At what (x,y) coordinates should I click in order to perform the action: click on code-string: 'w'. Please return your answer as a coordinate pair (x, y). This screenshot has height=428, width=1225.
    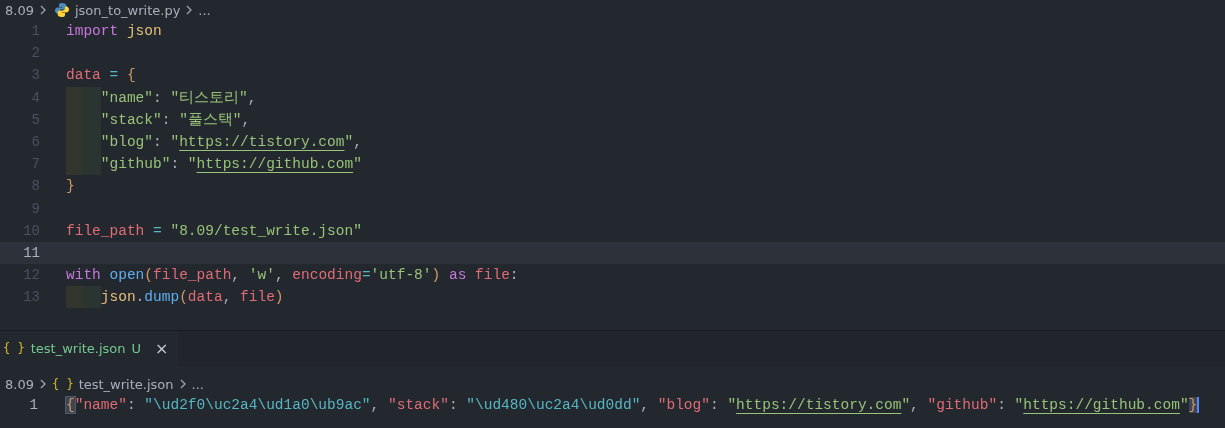
    Looking at the image, I should click on (261, 275).